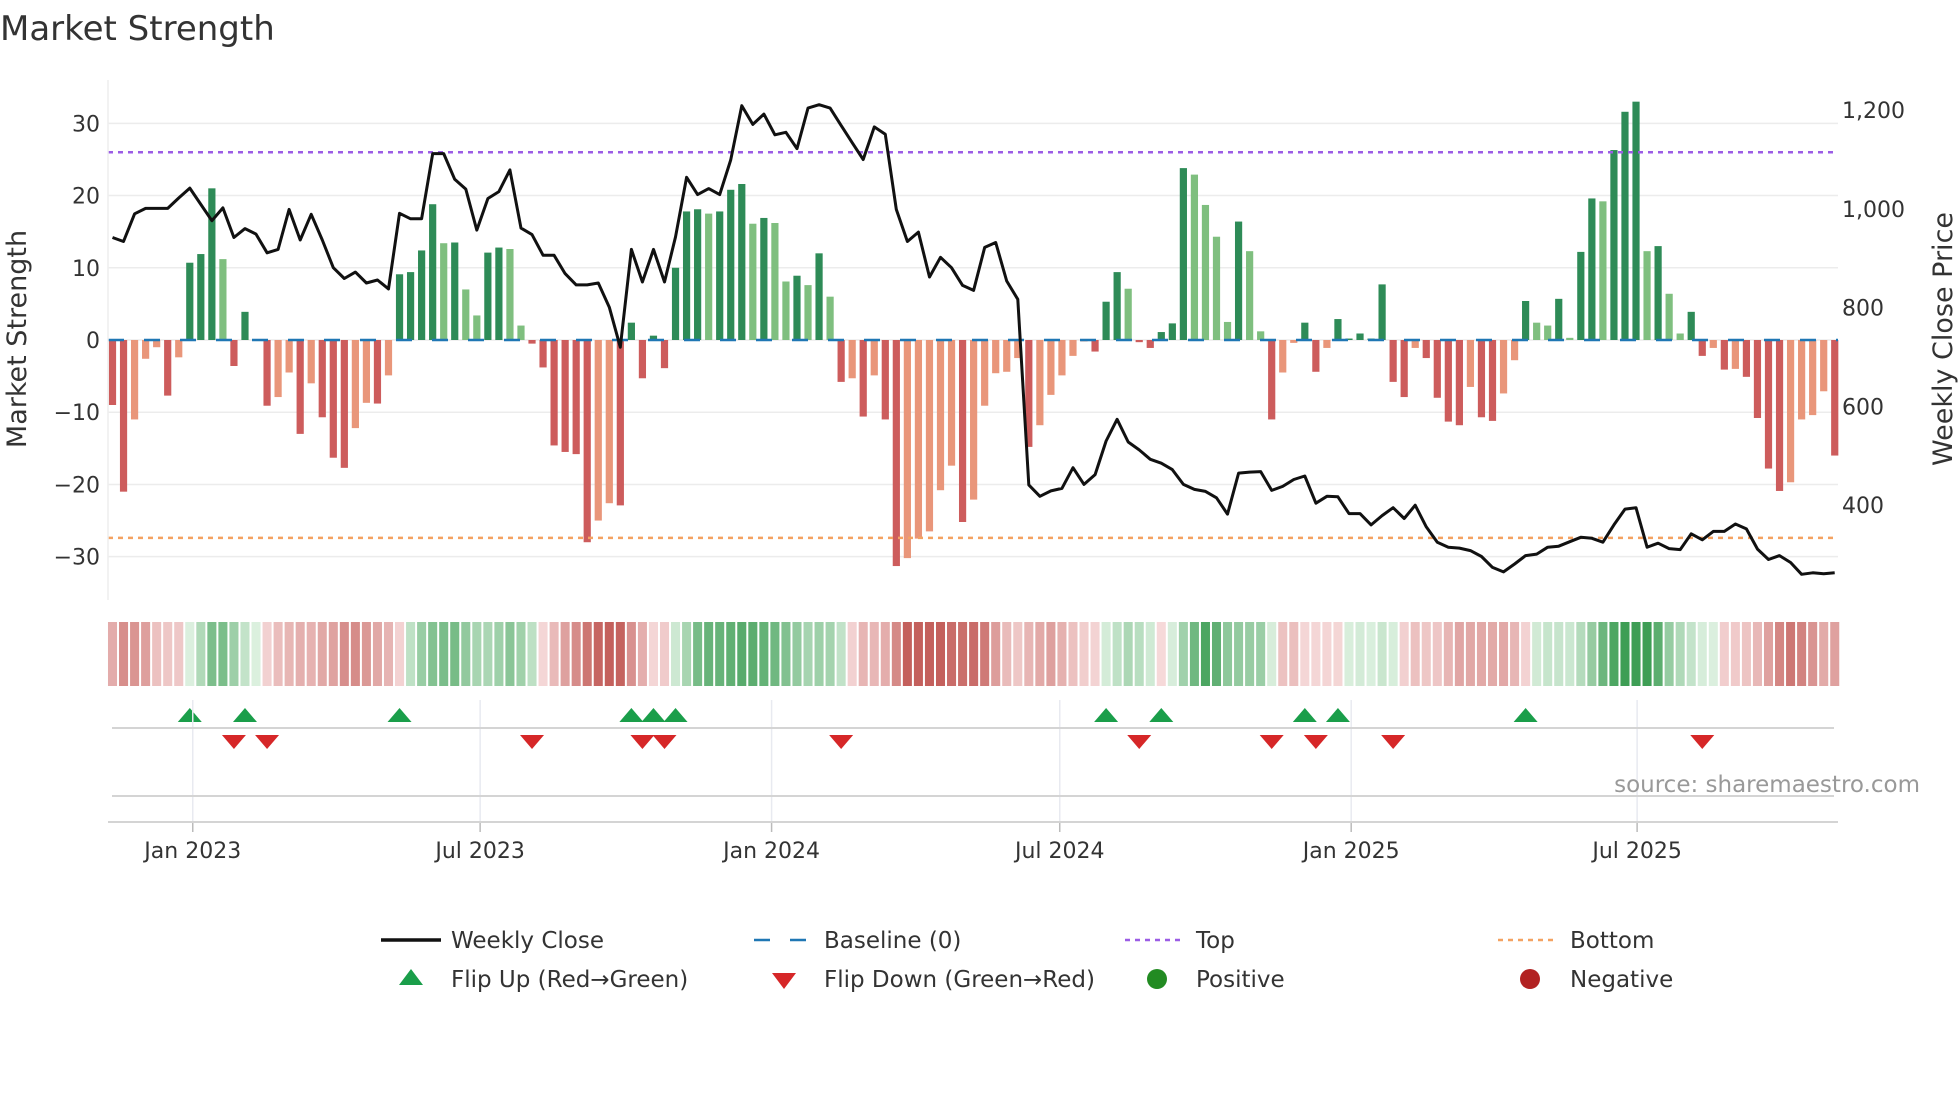 The width and height of the screenshot is (1960, 1102). I want to click on x-tick-label: Jan 2023, so click(191, 851).